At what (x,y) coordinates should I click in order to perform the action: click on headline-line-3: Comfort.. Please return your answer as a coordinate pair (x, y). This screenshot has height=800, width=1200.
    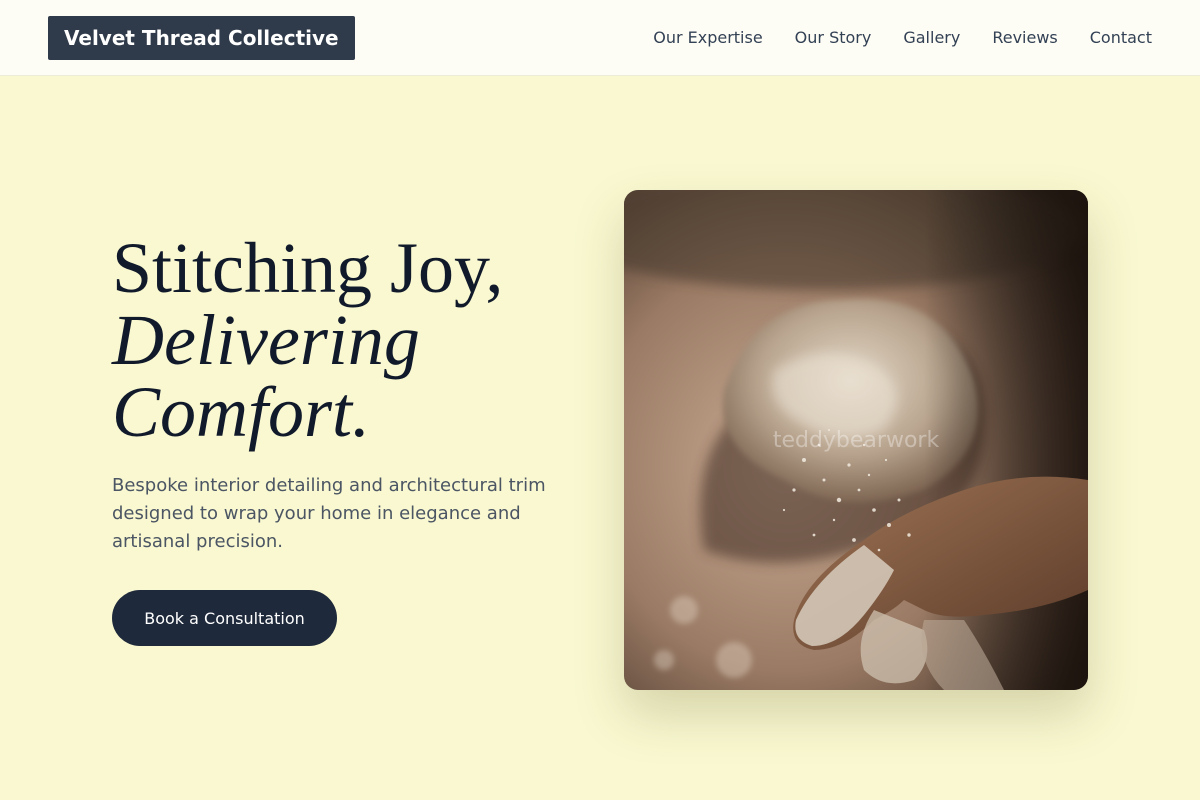
    Looking at the image, I should click on (241, 412).